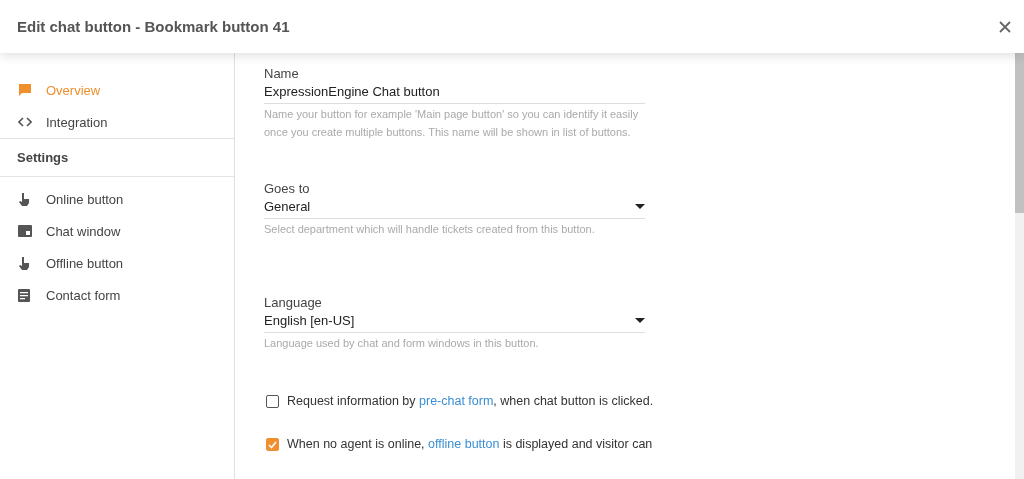 The width and height of the screenshot is (1024, 479). I want to click on select-field: English [en-US], so click(454, 323).